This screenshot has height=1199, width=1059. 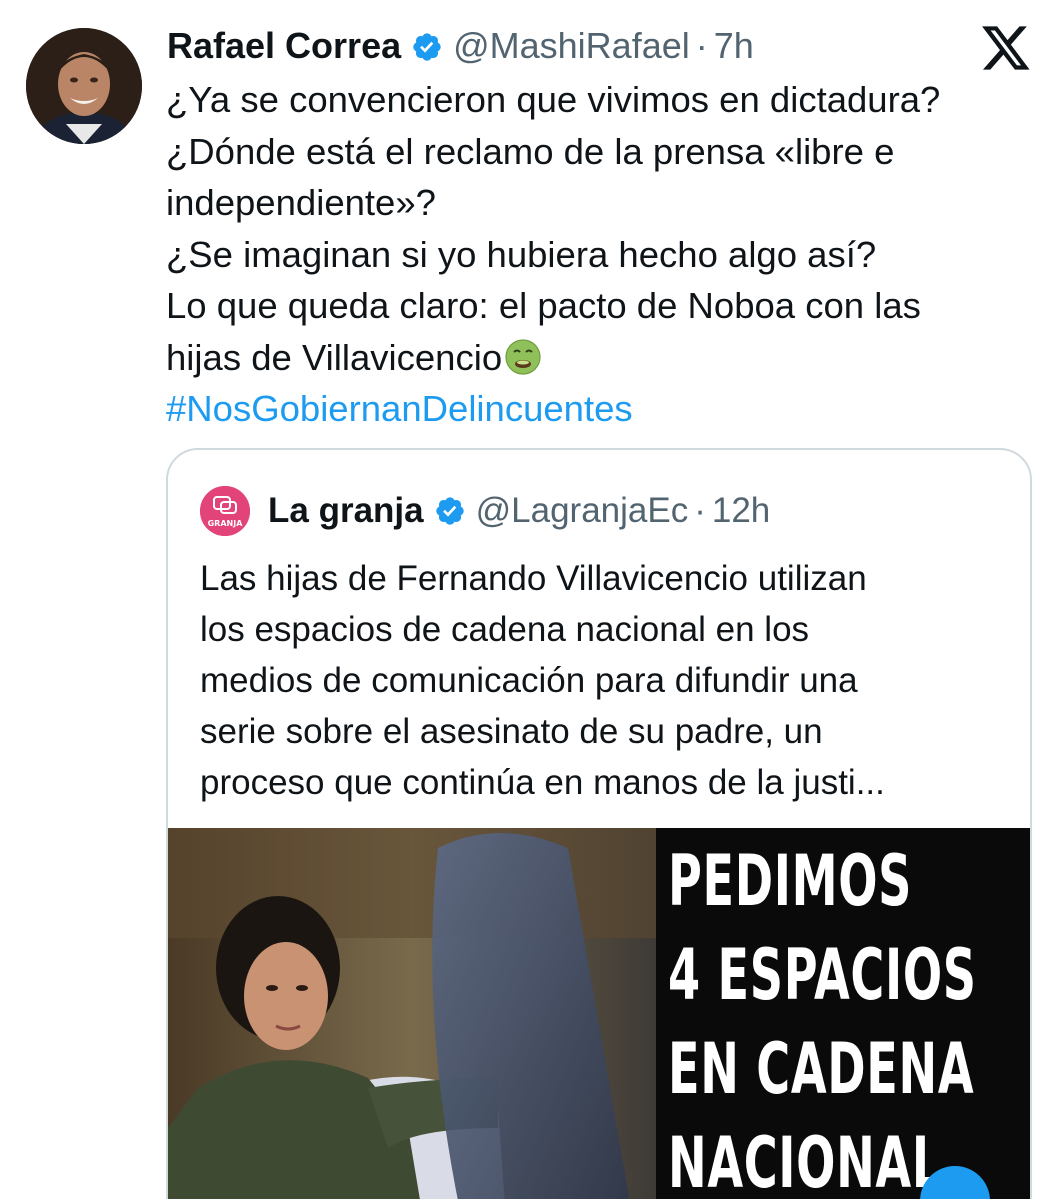 What do you see at coordinates (790, 881) in the screenshot?
I see `media-overlay-line: PEDIMOS` at bounding box center [790, 881].